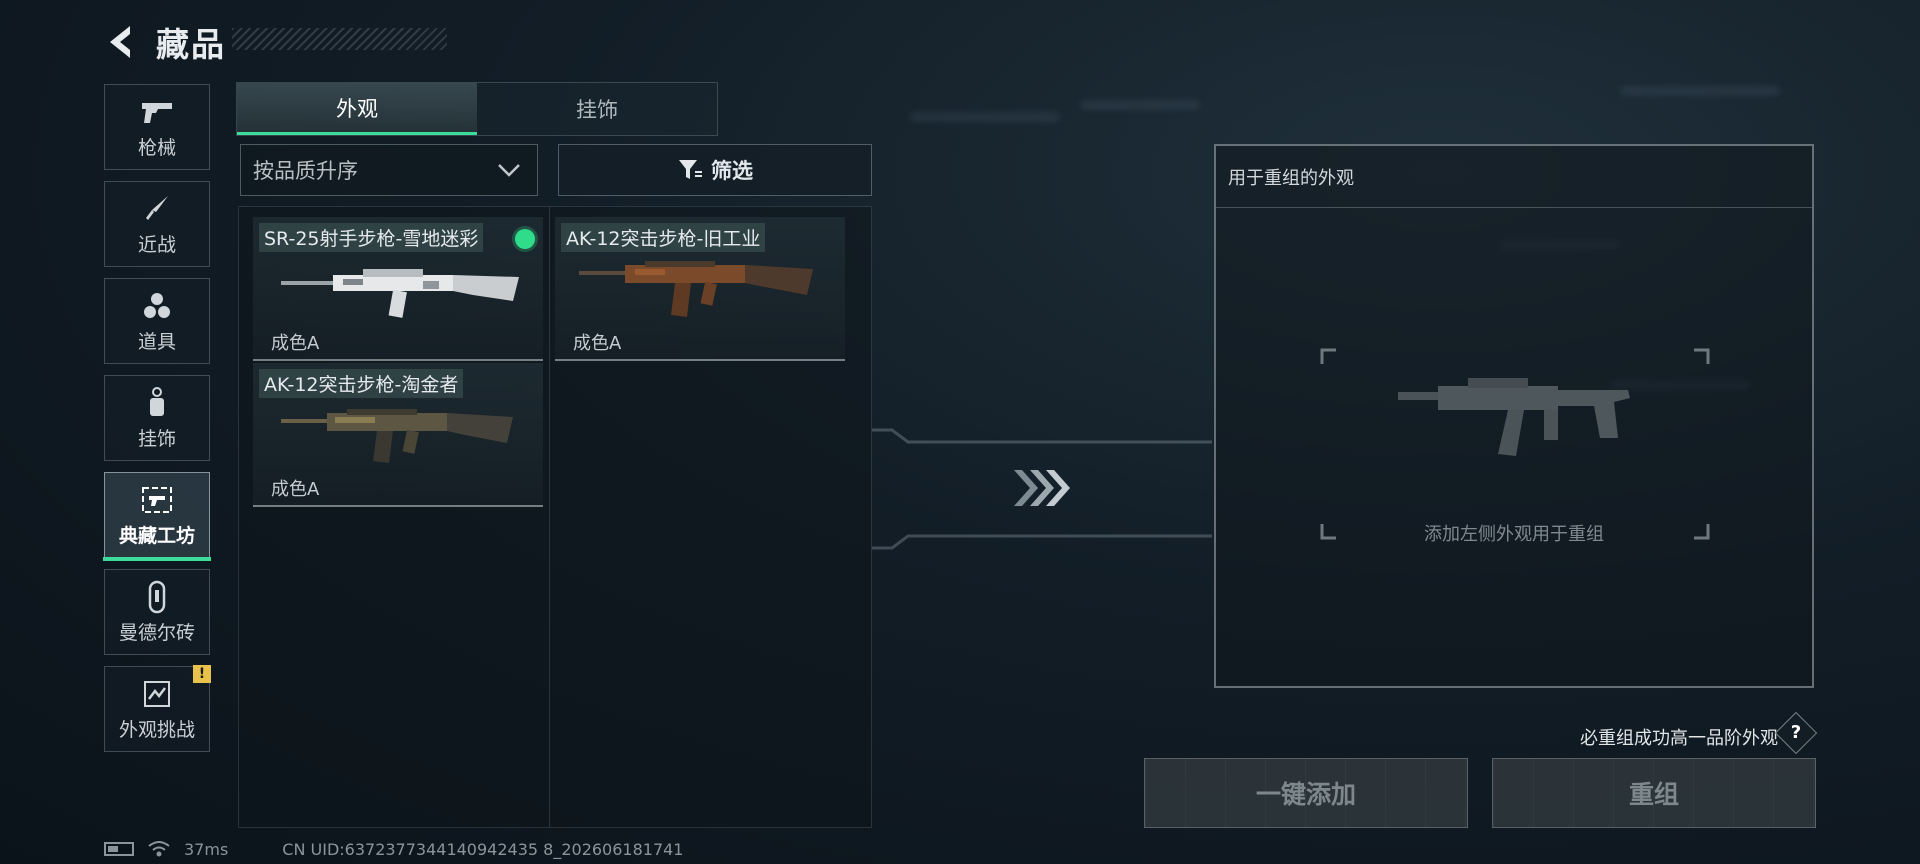  What do you see at coordinates (732, 171) in the screenshot?
I see `filter-label: 筛选` at bounding box center [732, 171].